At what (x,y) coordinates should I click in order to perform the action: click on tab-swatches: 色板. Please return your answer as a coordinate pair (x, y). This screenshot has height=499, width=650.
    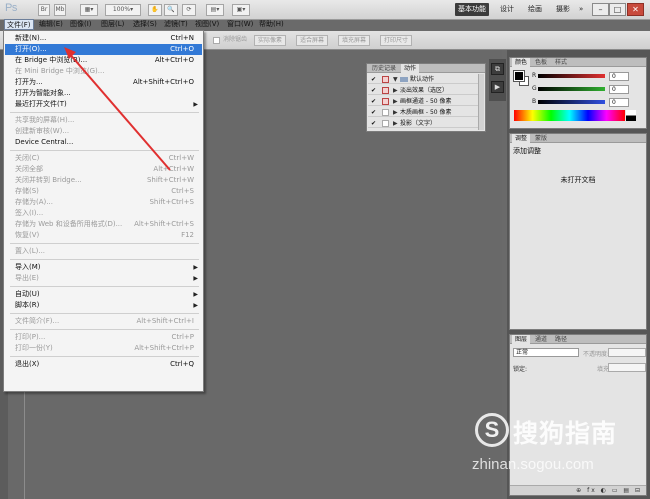
    Looking at the image, I should click on (541, 62).